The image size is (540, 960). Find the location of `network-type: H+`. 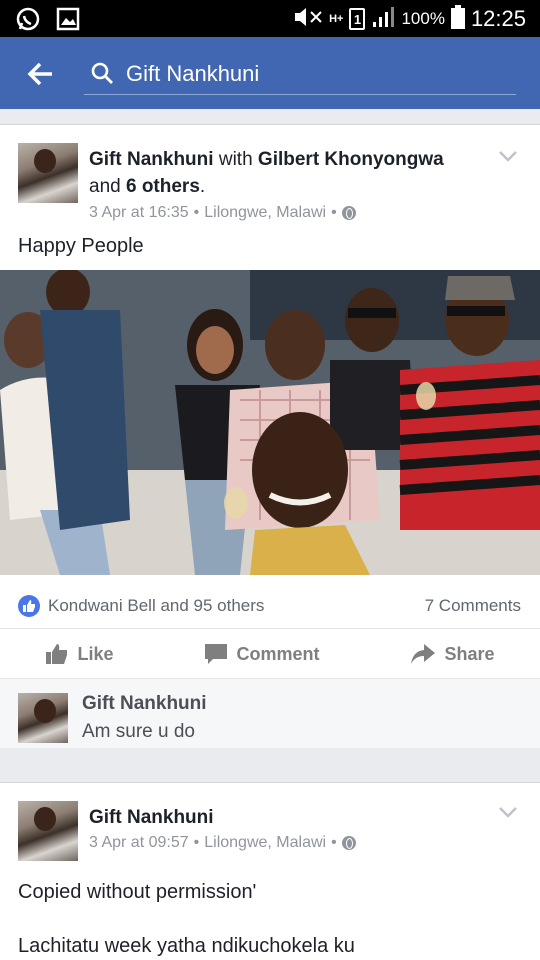

network-type: H+ is located at coordinates (336, 19).